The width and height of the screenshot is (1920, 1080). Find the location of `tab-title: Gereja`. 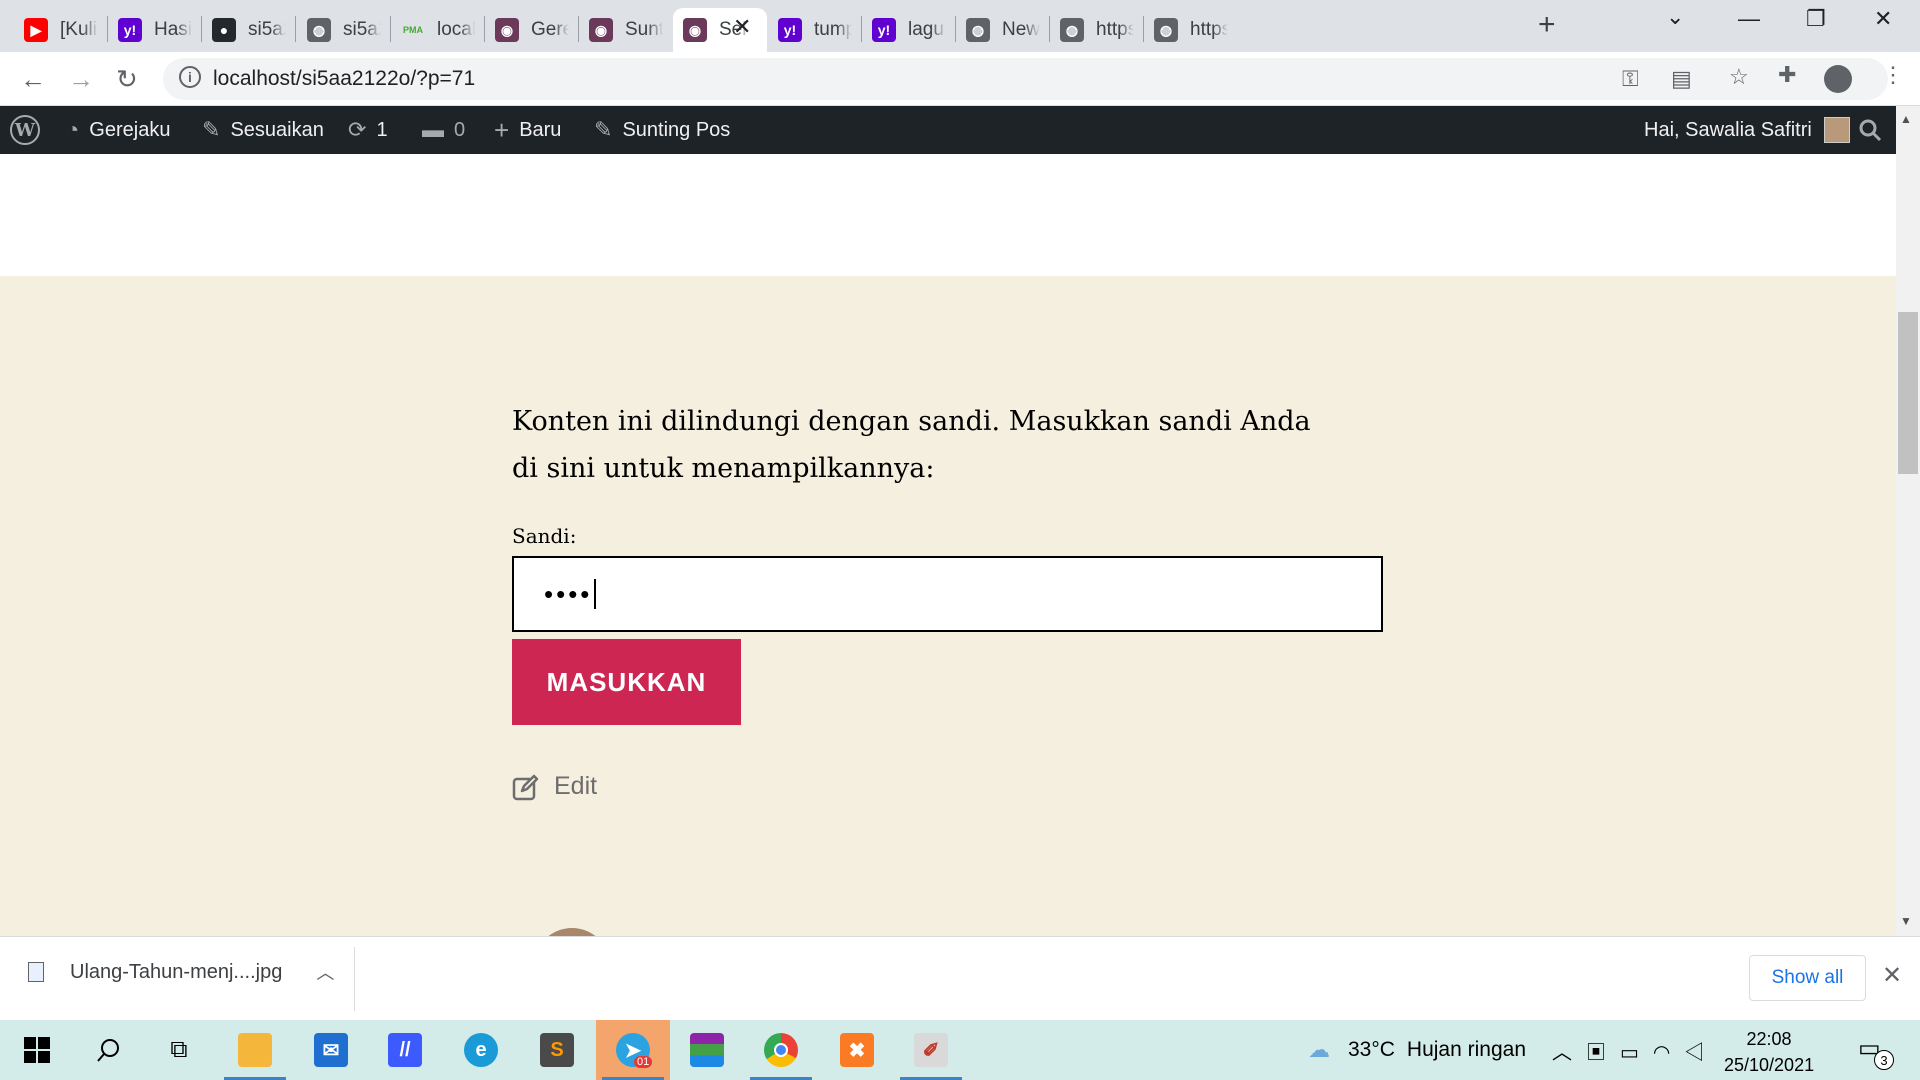

tab-title: Gereja is located at coordinates (550, 29).